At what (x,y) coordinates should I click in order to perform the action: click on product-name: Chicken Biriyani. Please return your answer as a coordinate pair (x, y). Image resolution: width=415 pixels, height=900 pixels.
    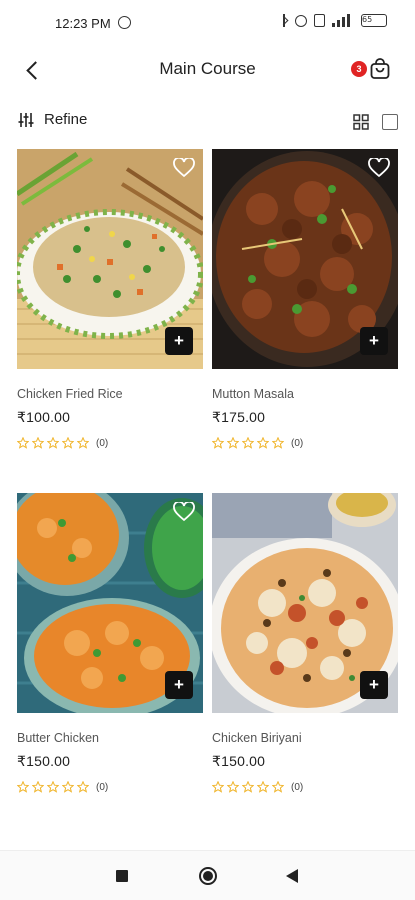
    Looking at the image, I should click on (305, 738).